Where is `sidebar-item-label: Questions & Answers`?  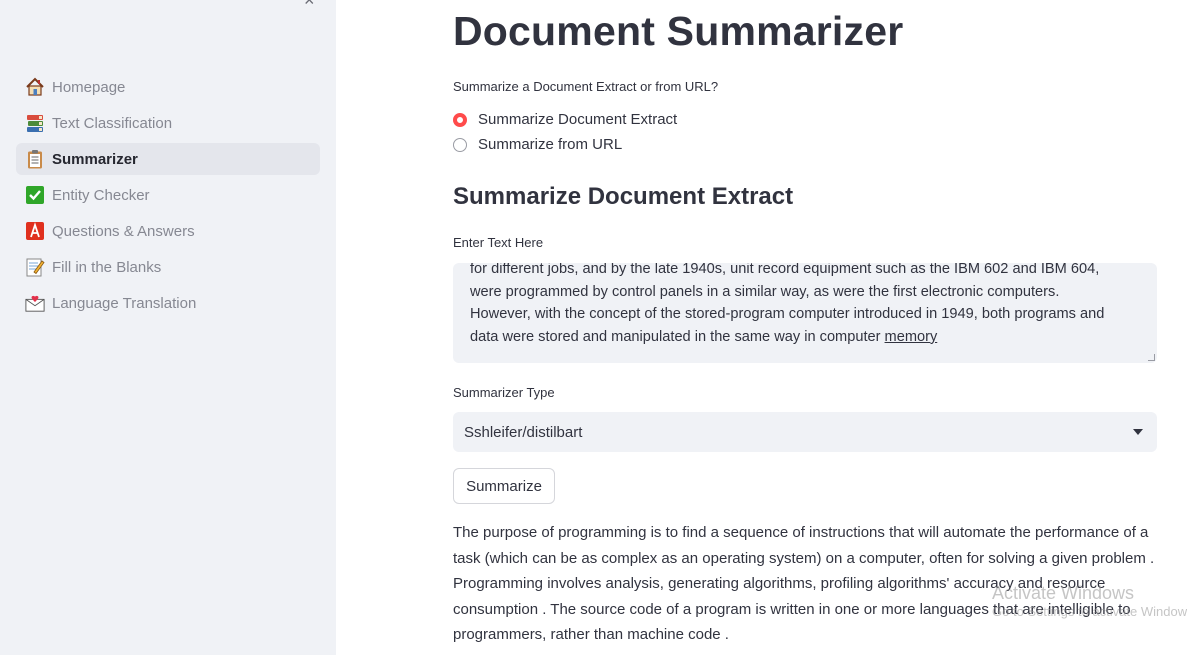 sidebar-item-label: Questions & Answers is located at coordinates (123, 231).